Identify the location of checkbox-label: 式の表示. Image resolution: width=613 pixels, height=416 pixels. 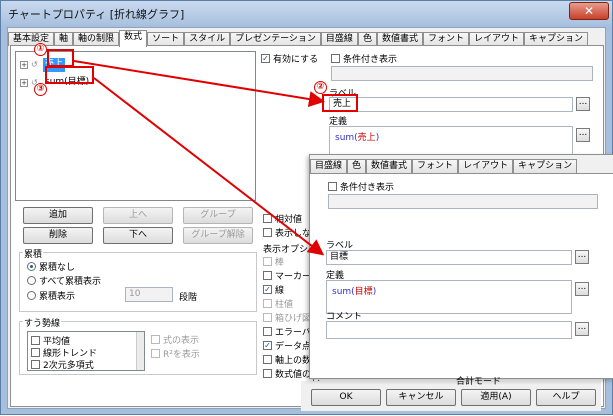
(181, 341).